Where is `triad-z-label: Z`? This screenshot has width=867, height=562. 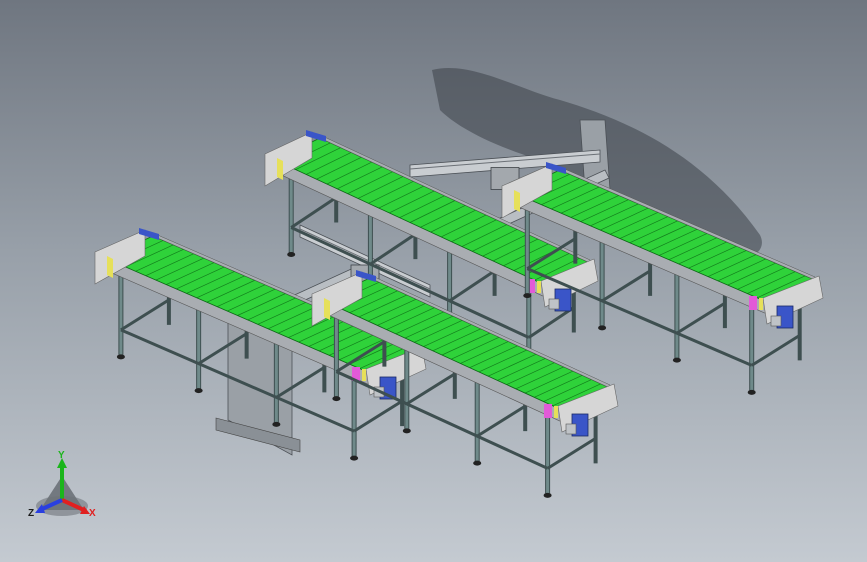 triad-z-label: Z is located at coordinates (31, 513).